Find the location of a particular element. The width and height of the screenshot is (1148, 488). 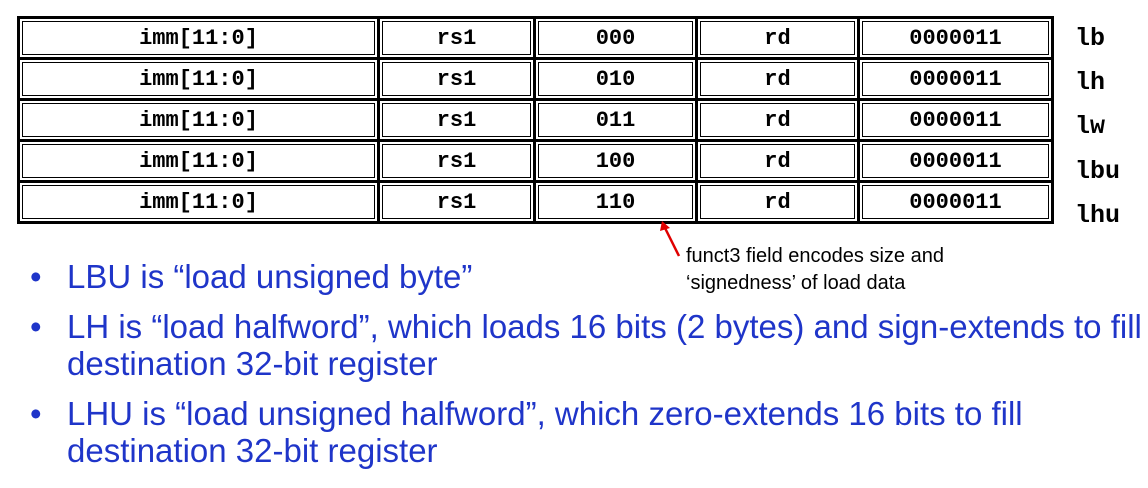

table-row: imm[11:0] rs1 000 rd 0000011 is located at coordinates (535, 38).